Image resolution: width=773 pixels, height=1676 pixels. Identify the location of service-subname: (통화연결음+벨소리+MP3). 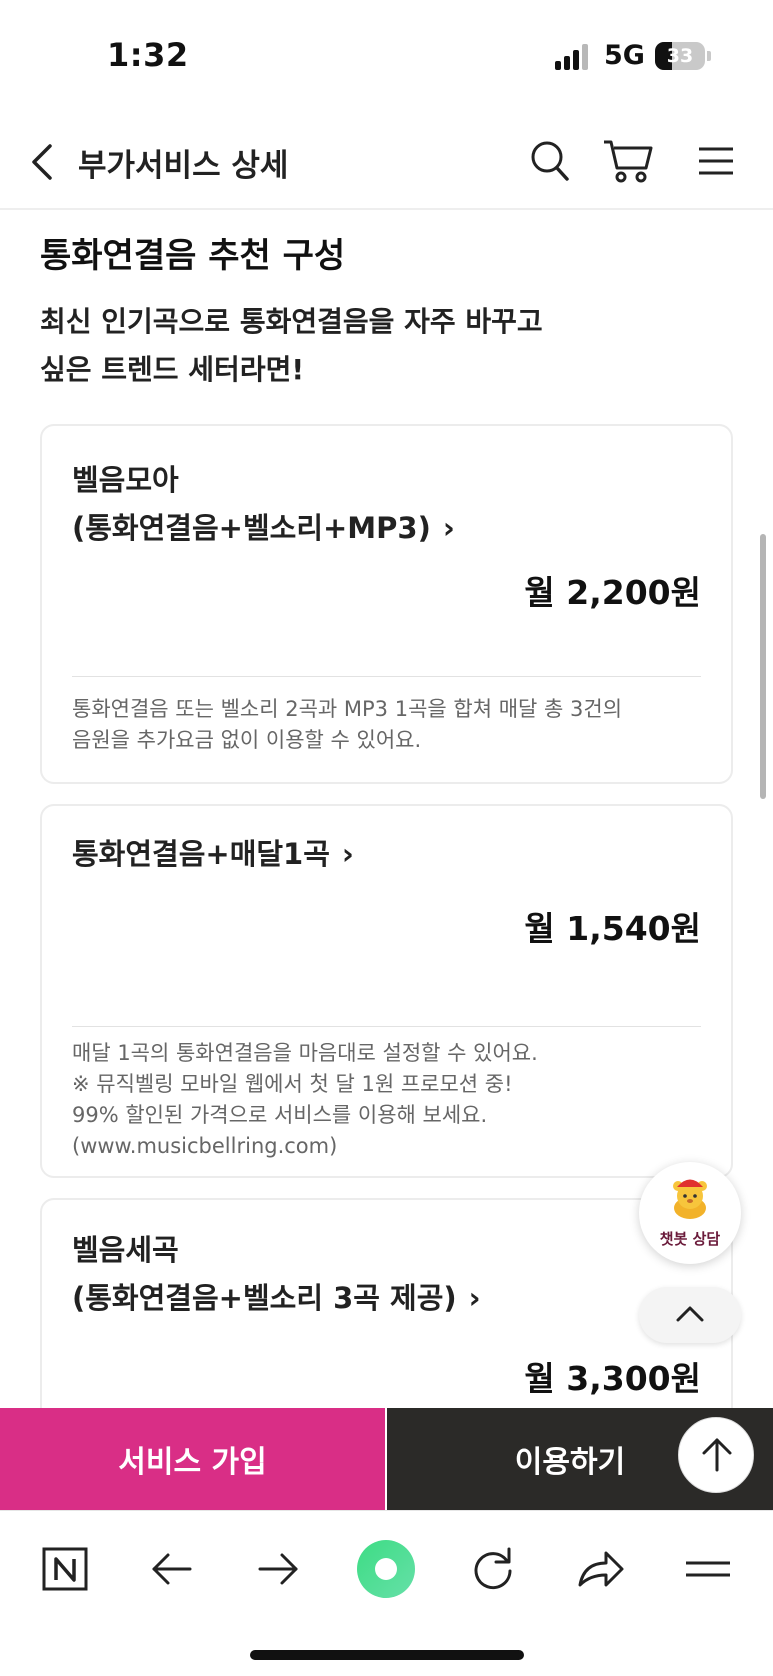
(251, 528).